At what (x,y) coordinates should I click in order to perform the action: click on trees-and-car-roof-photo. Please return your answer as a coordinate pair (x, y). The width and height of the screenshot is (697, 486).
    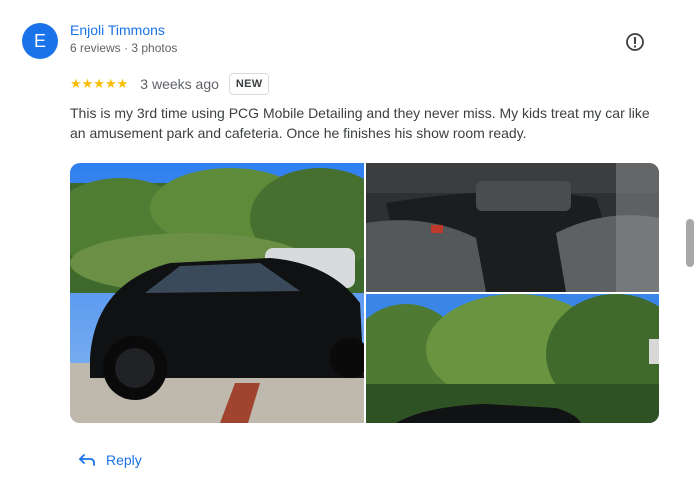
    Looking at the image, I should click on (512, 358).